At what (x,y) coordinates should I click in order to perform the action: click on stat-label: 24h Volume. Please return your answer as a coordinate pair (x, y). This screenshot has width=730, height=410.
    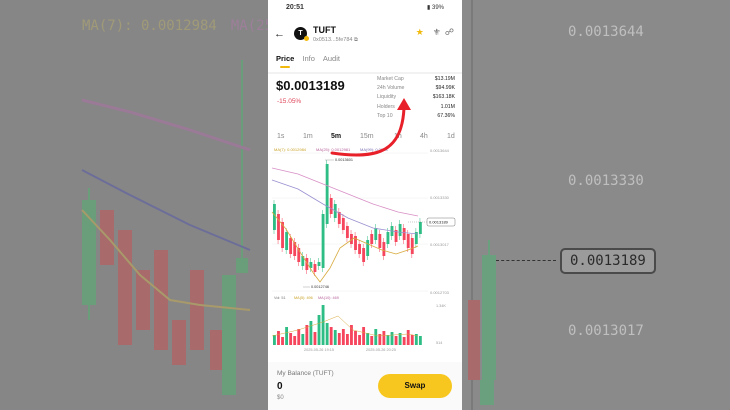
    Looking at the image, I should click on (391, 88).